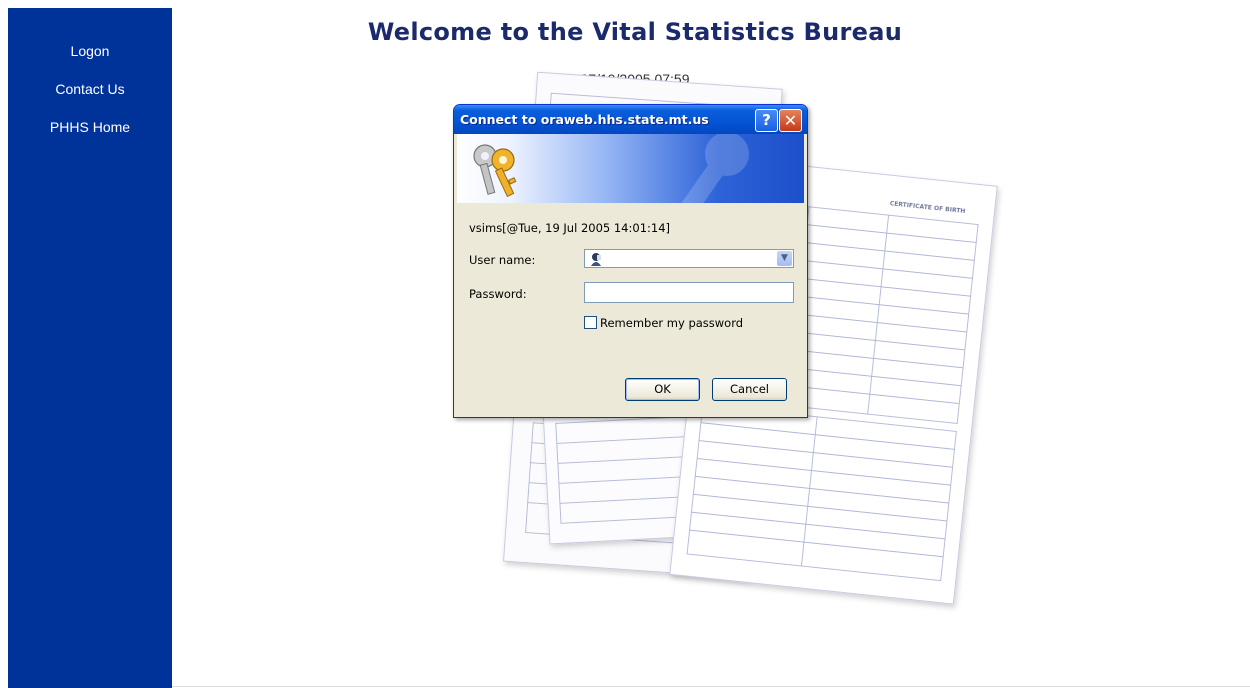 This screenshot has height=688, width=1250. Describe the element at coordinates (766, 120) in the screenshot. I see `help-button: ?` at that location.